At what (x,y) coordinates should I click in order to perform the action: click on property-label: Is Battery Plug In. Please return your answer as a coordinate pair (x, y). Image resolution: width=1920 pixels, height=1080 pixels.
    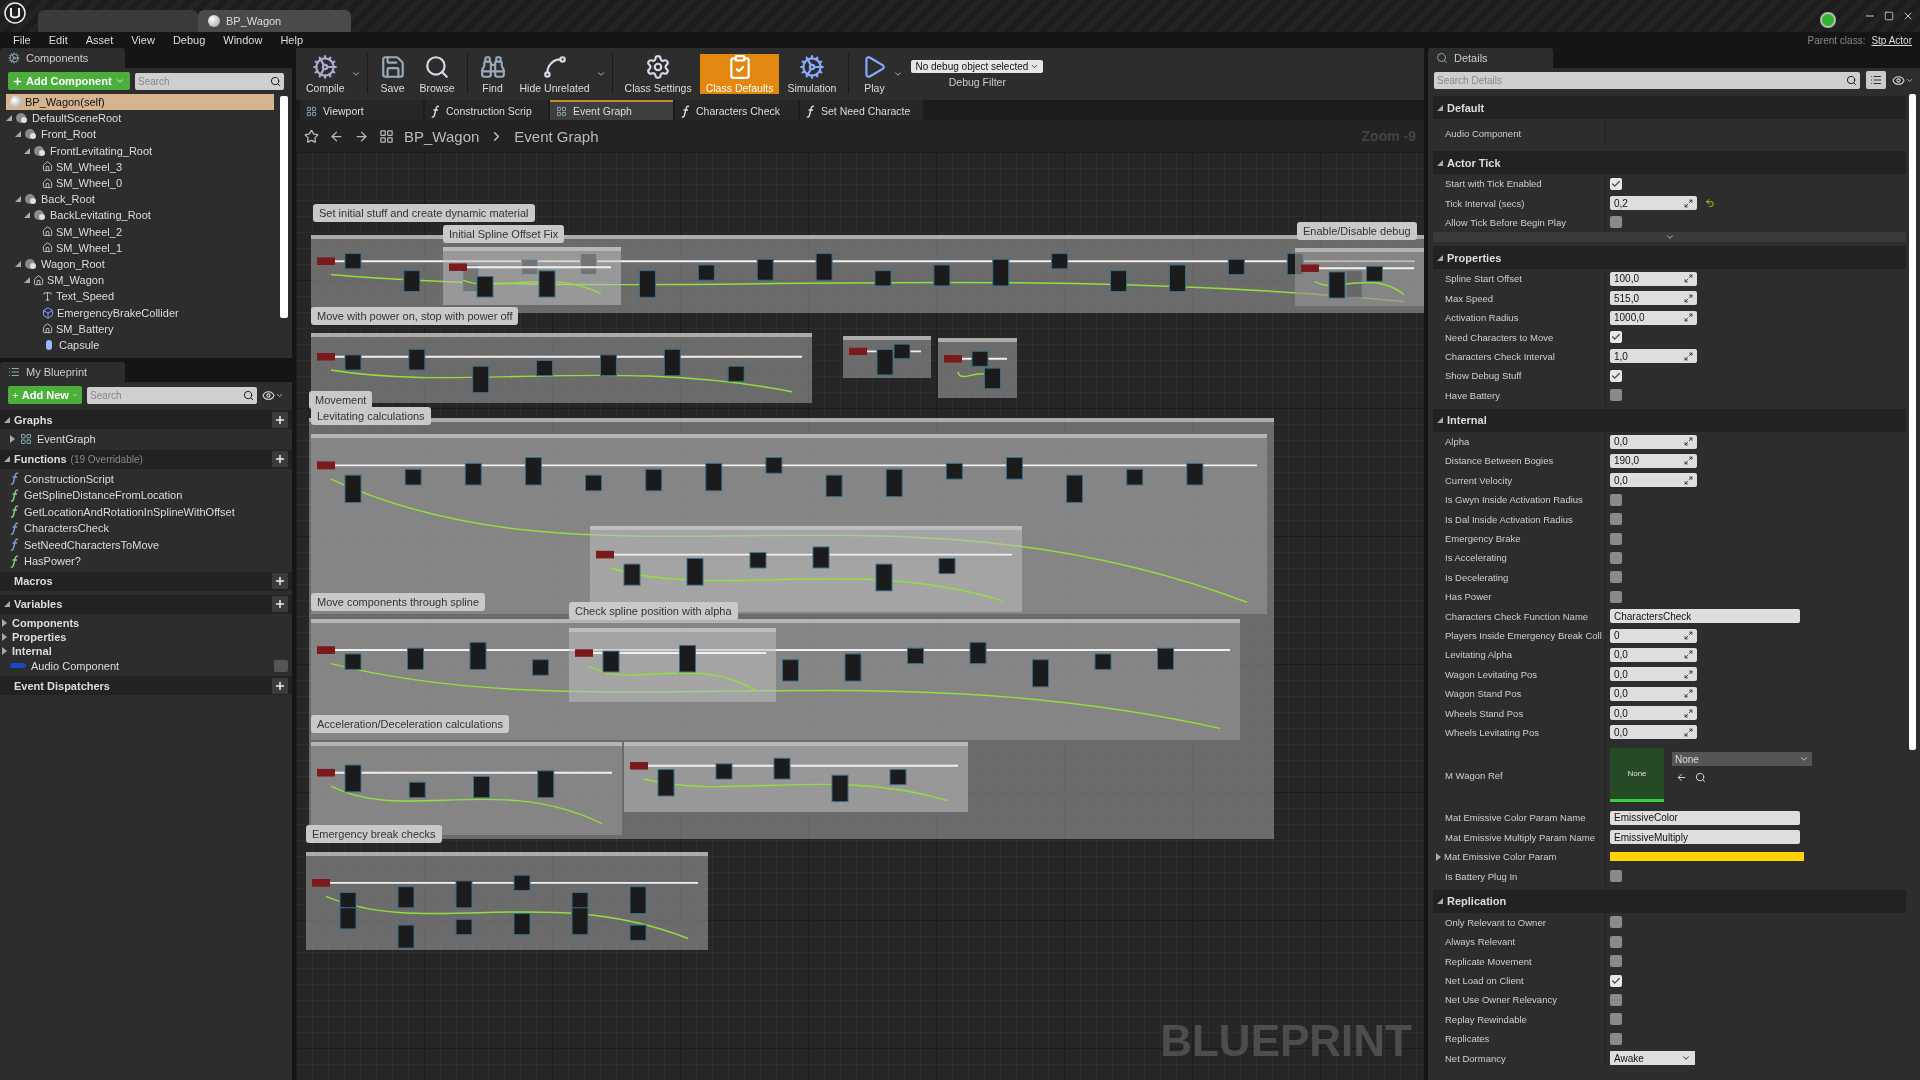
    Looking at the image, I should click on (1481, 876).